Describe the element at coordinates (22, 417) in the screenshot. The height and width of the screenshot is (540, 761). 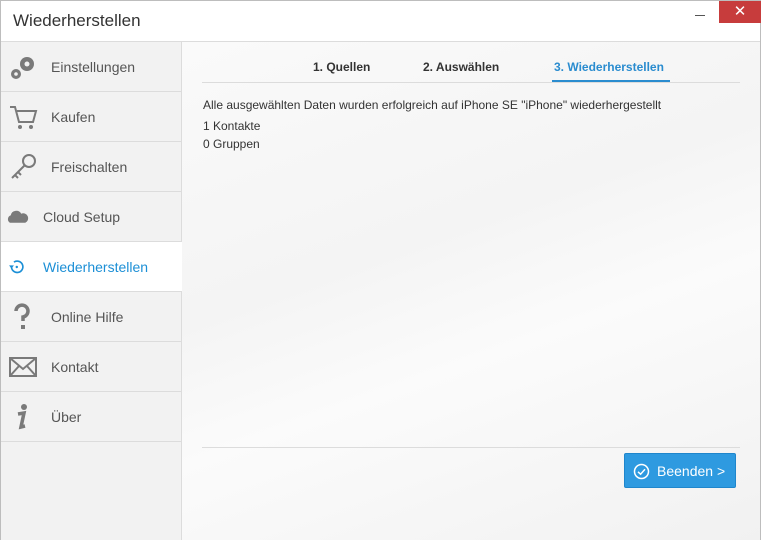
I see `info-icon` at that location.